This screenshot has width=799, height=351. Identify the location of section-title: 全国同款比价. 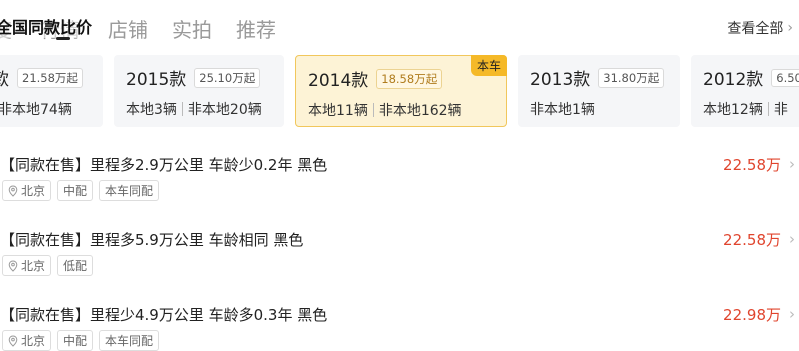
(47, 26).